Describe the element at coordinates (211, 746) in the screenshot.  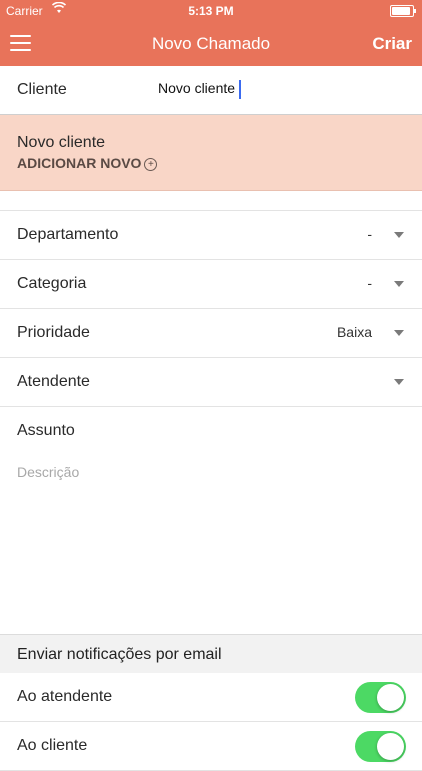
I see `notify-client-row: Ao cliente` at that location.